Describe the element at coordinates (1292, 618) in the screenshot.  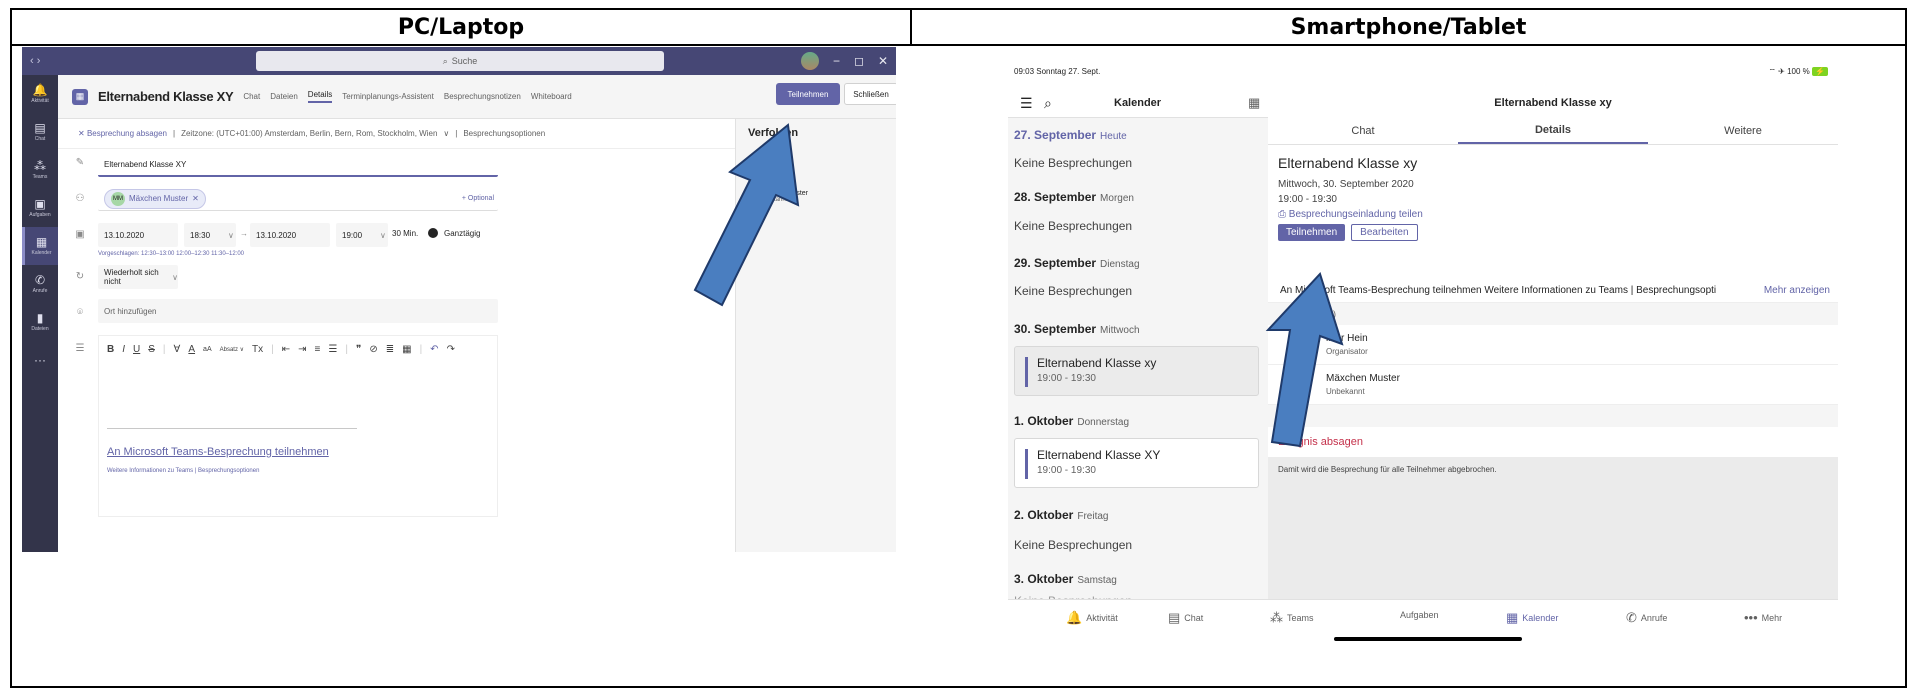
I see `nav-teams: ⁂ Teams` at that location.